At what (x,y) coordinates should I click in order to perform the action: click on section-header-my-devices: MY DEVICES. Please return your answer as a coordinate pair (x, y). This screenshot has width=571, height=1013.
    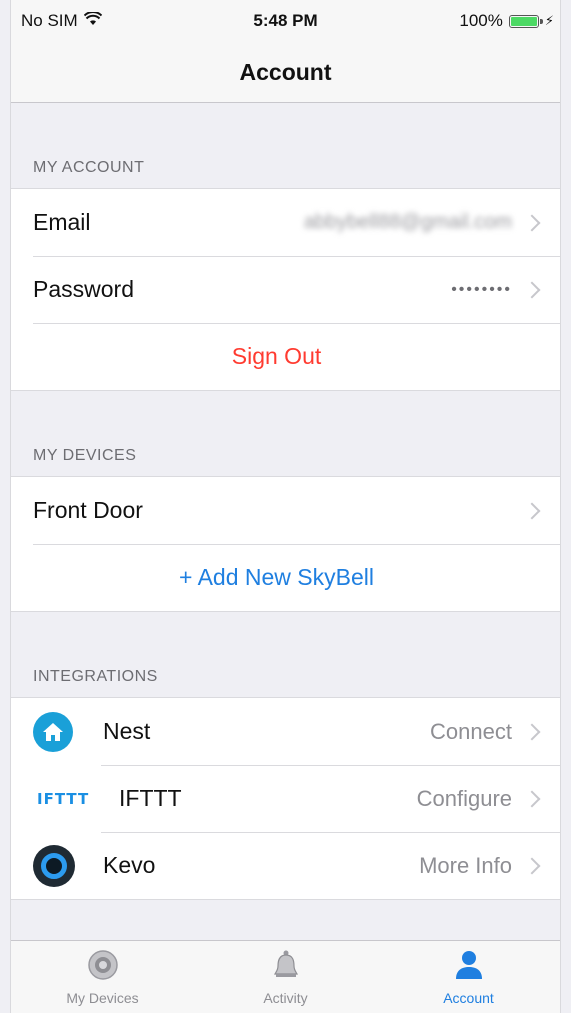
    Looking at the image, I should click on (85, 455).